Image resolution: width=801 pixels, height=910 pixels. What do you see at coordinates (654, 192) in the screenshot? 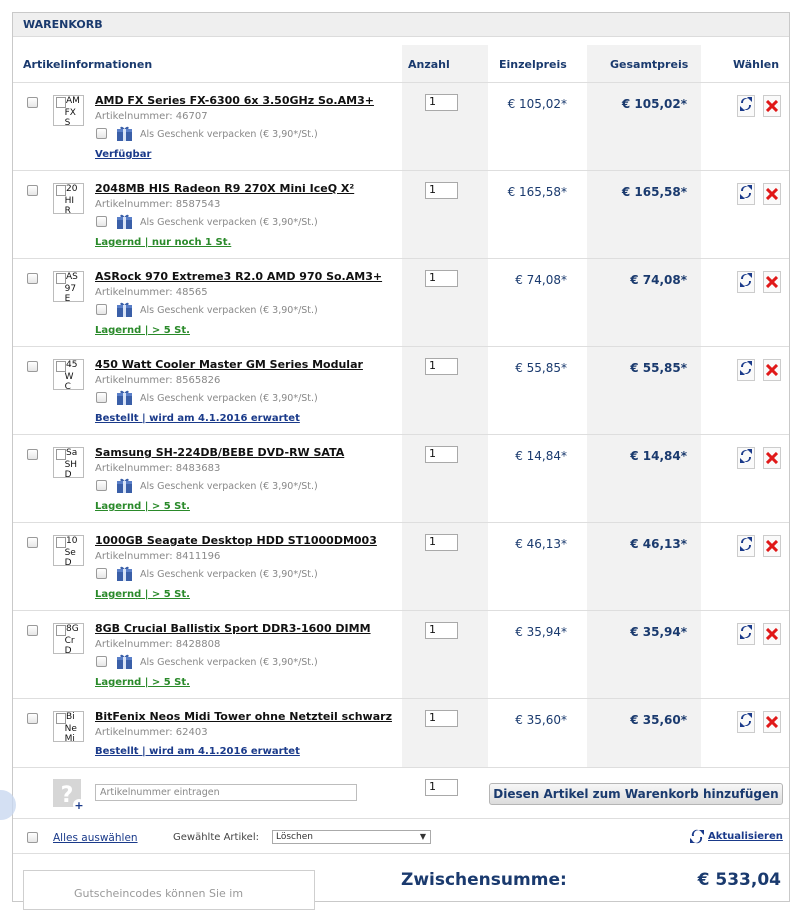
I see `total-price: € 165,58*` at bounding box center [654, 192].